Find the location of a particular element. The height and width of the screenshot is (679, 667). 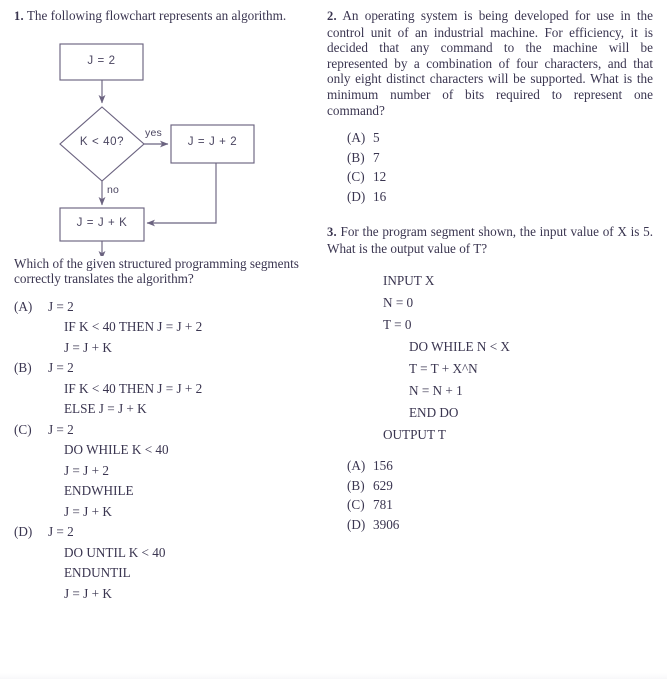

option-c-line-5: J = J + K is located at coordinates (88, 511).